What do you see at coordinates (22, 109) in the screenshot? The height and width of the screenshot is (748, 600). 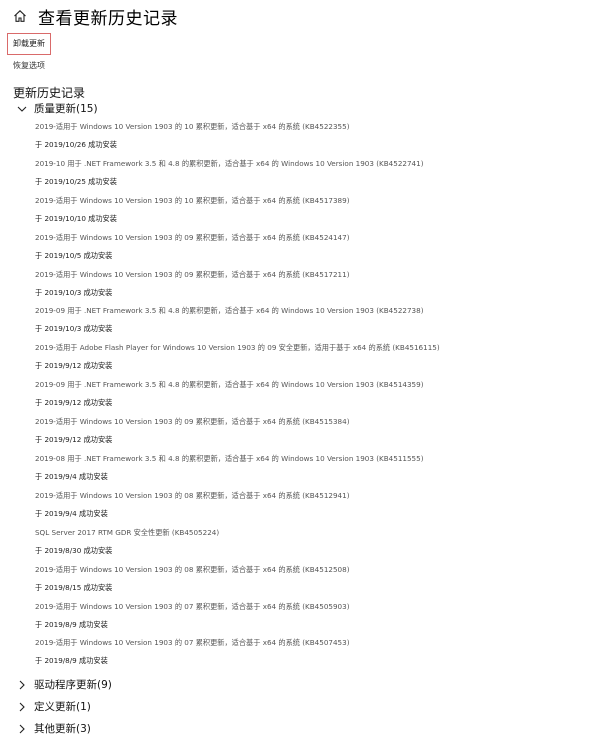 I see `chevron-down-icon` at bounding box center [22, 109].